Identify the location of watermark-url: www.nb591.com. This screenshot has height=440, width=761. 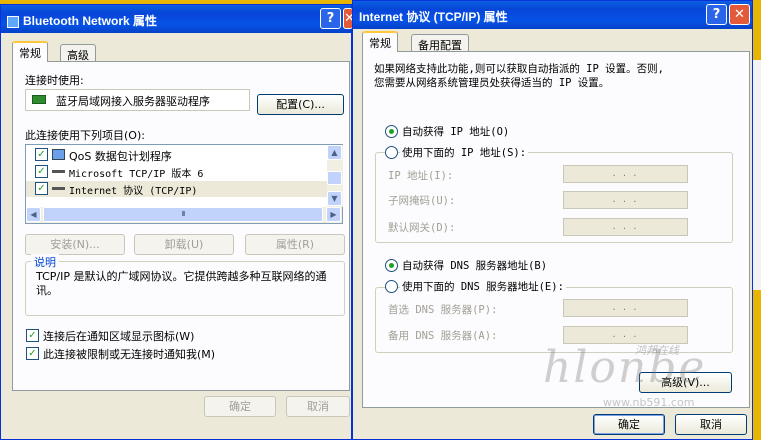
(649, 402).